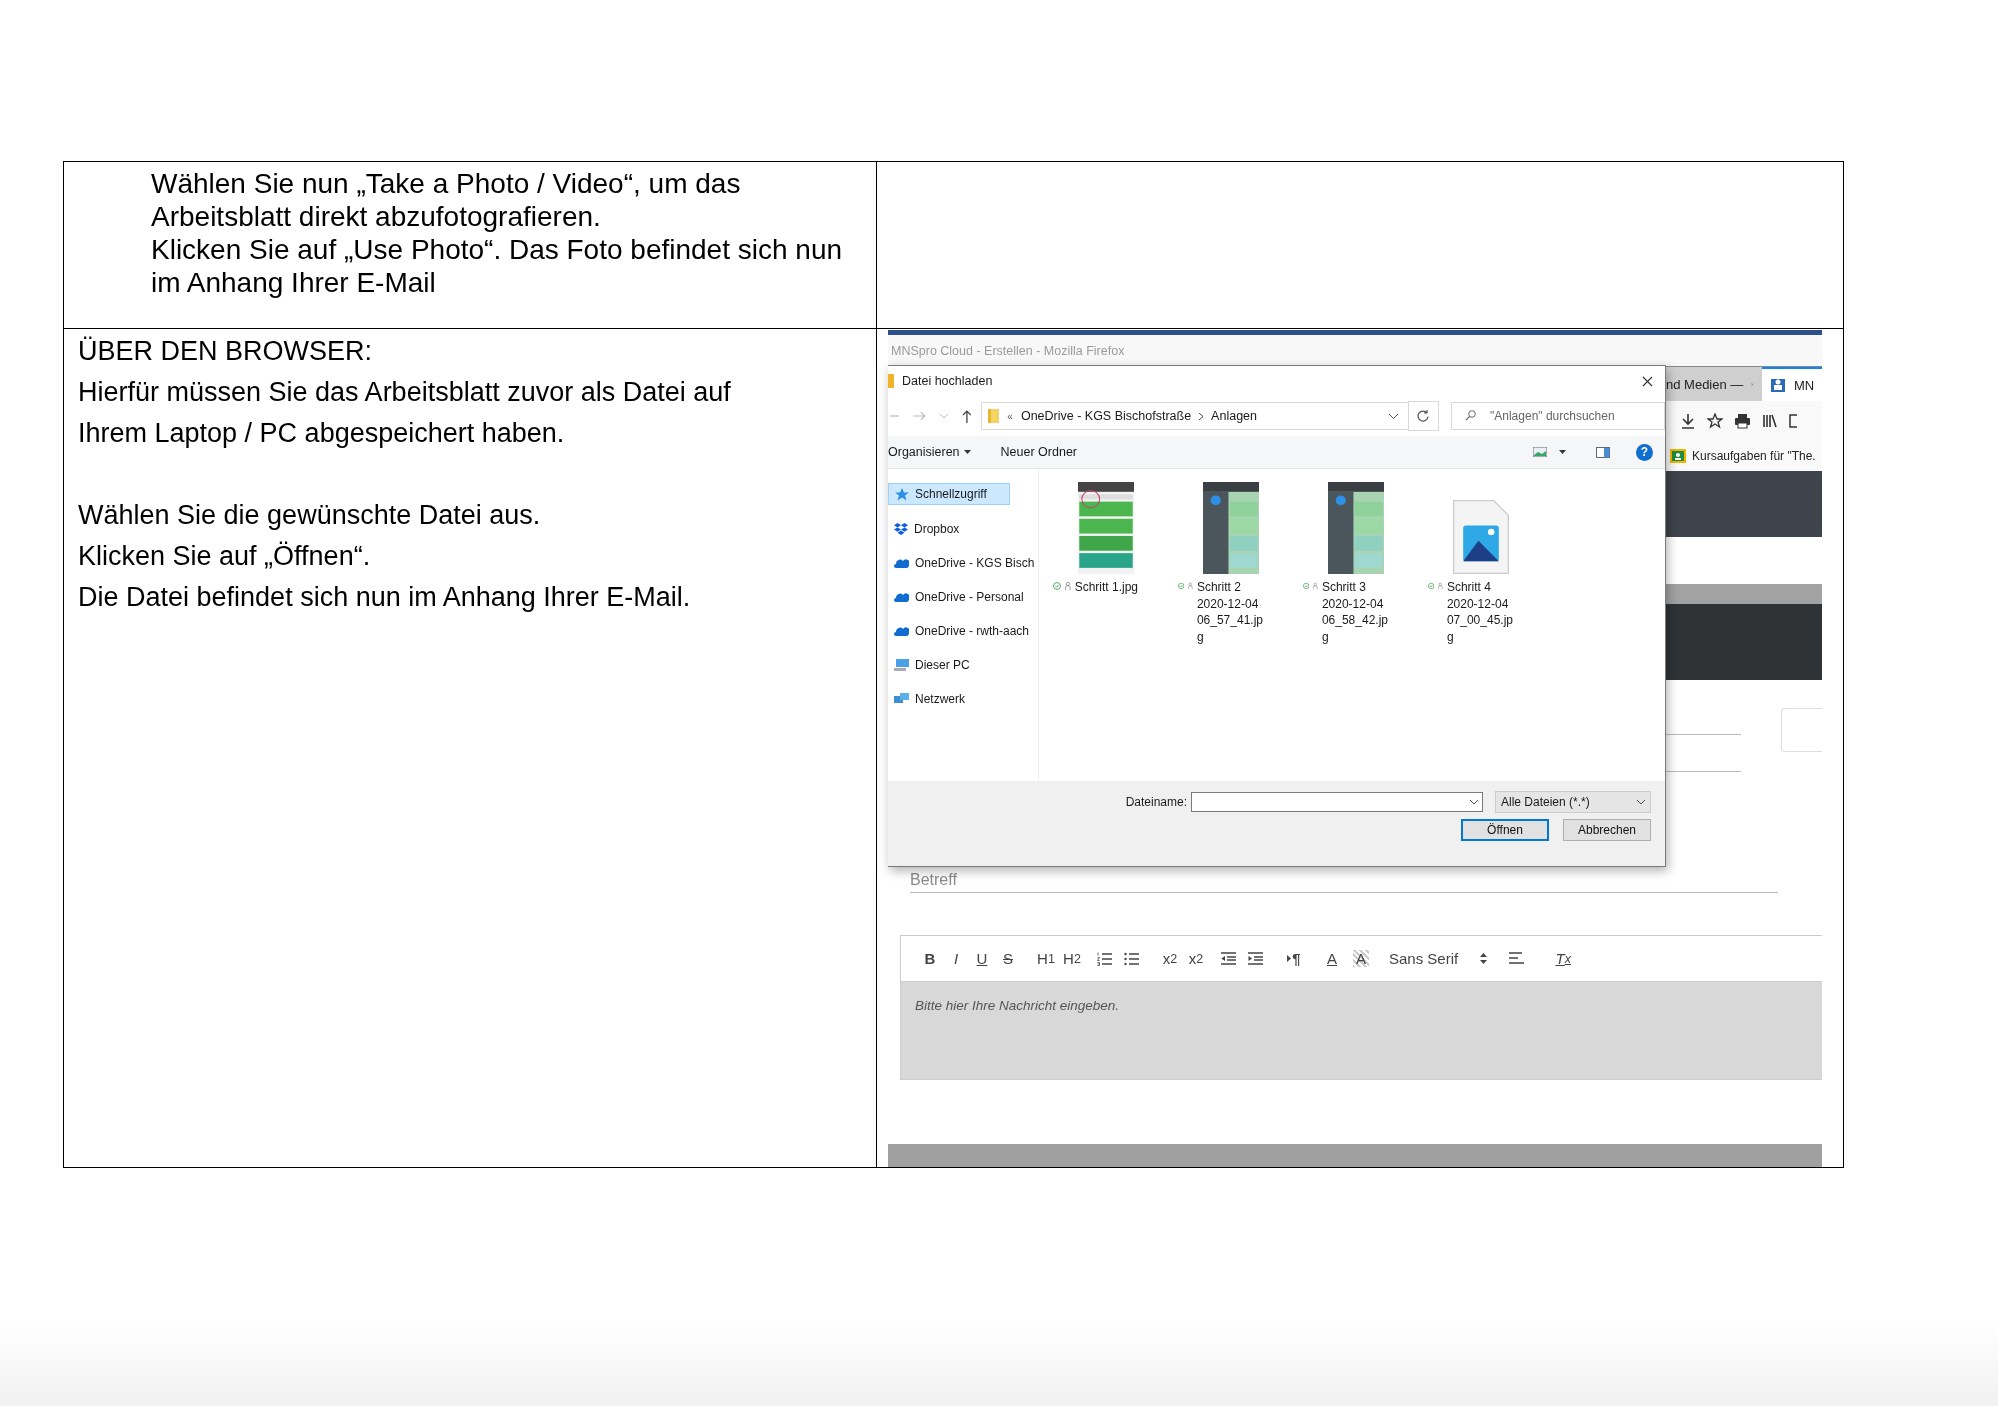  I want to click on subject-field: Betreff, so click(1344, 882).